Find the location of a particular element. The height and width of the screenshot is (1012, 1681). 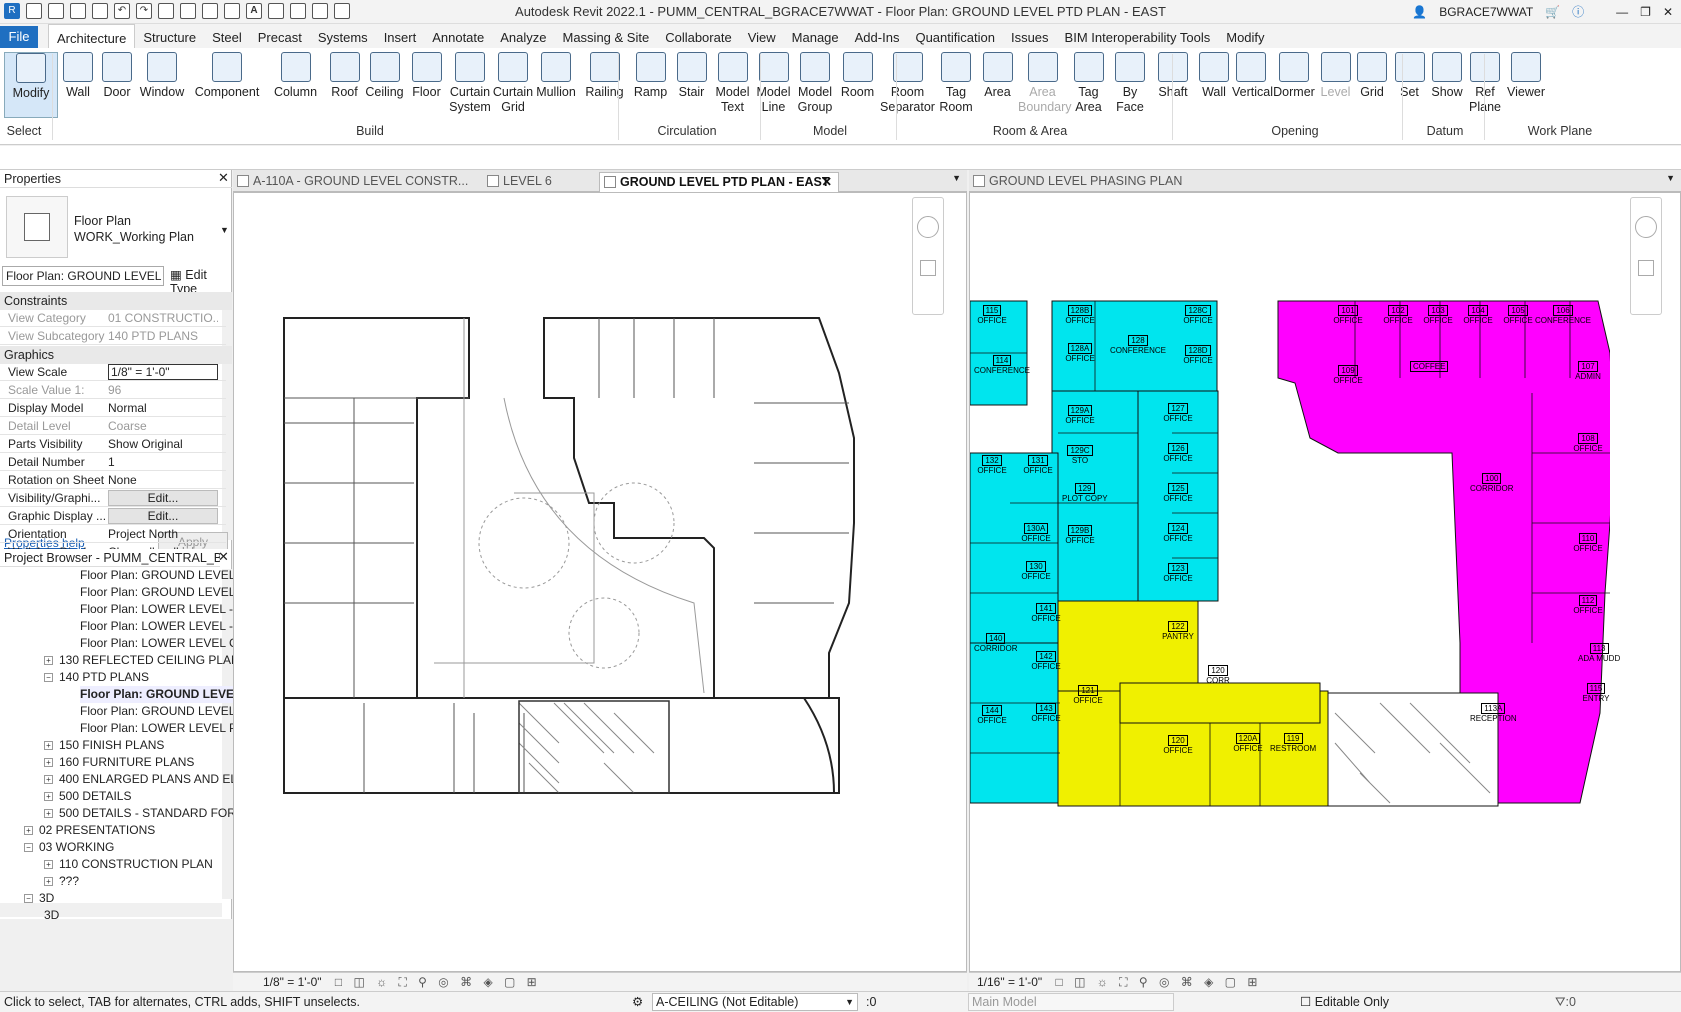

tab-close-icon: ✕ is located at coordinates (827, 182).